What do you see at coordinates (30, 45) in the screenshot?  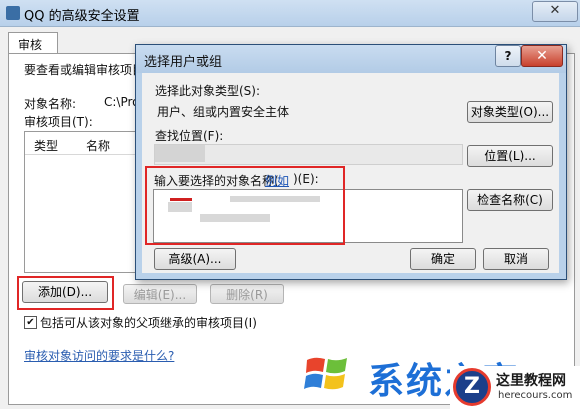 I see `tab-audit-label: 审核` at bounding box center [30, 45].